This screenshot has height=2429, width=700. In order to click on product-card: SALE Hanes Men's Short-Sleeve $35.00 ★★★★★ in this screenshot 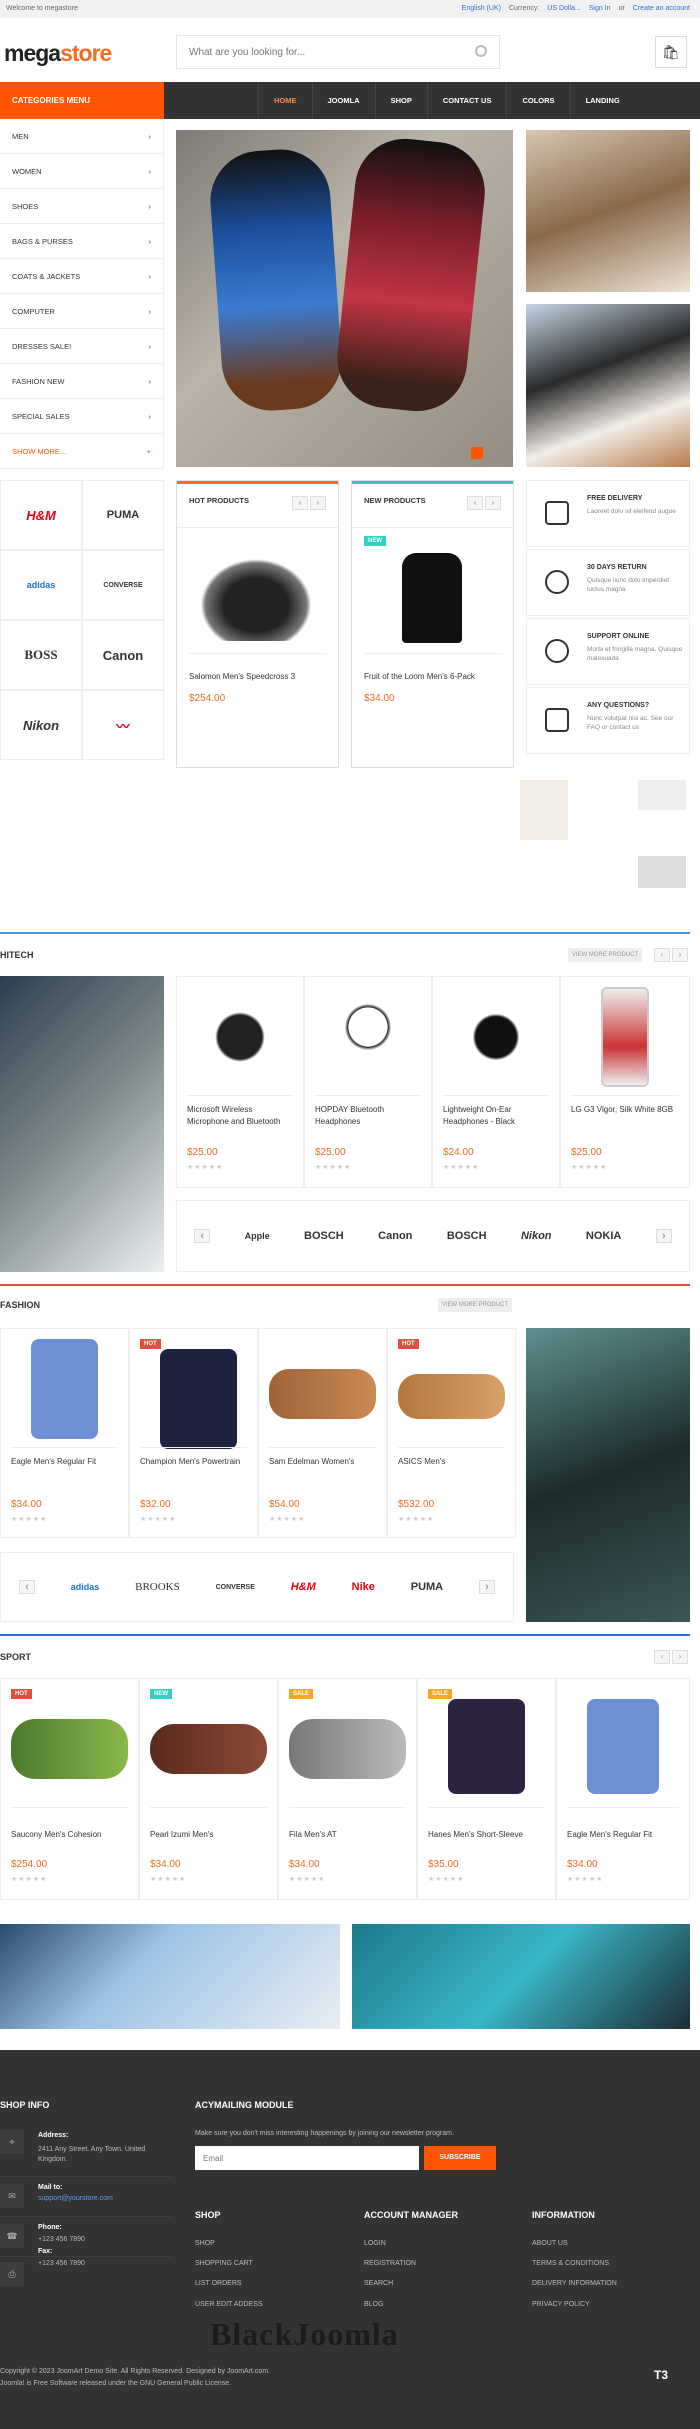, I will do `click(486, 1789)`.